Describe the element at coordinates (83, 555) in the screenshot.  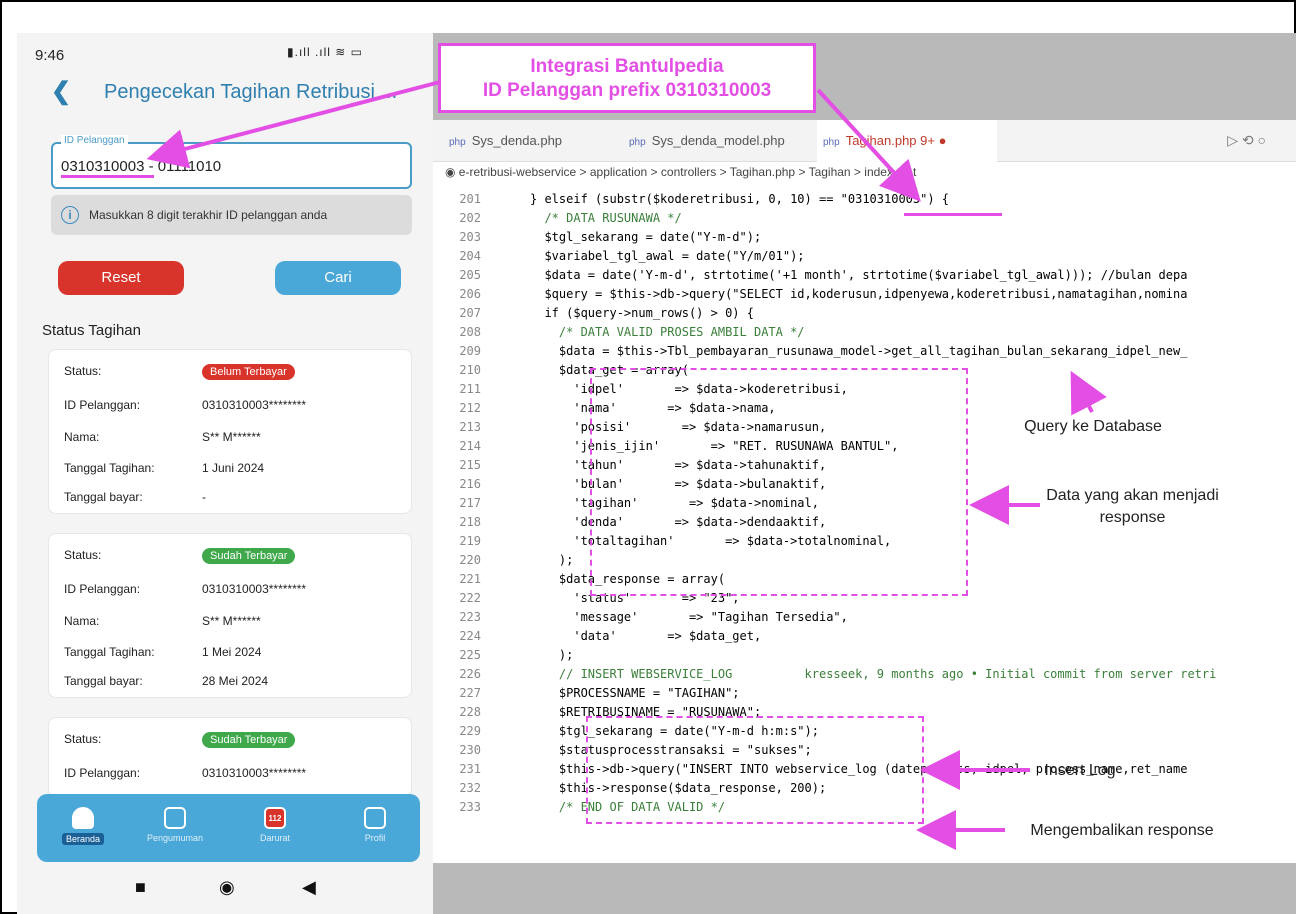
I see `status-label: Status:` at that location.